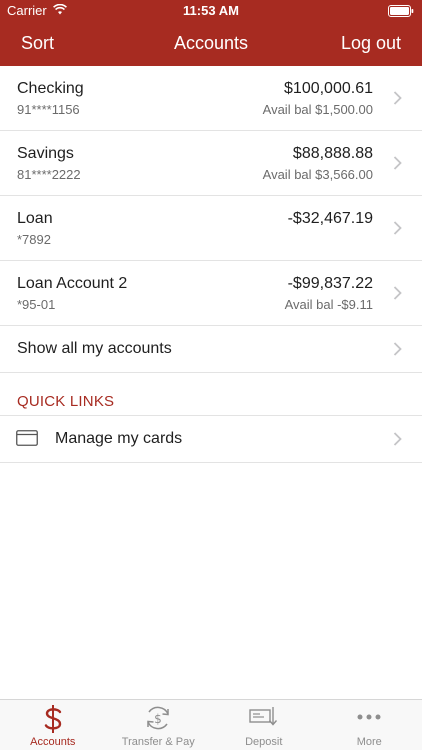  I want to click on manage-my-cards-label: Manage my cards, so click(119, 438).